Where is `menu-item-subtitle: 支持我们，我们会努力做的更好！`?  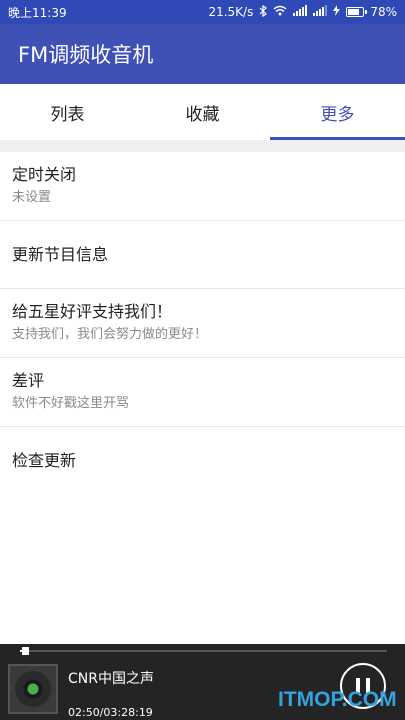 menu-item-subtitle: 支持我们，我们会努力做的更好！ is located at coordinates (110, 334).